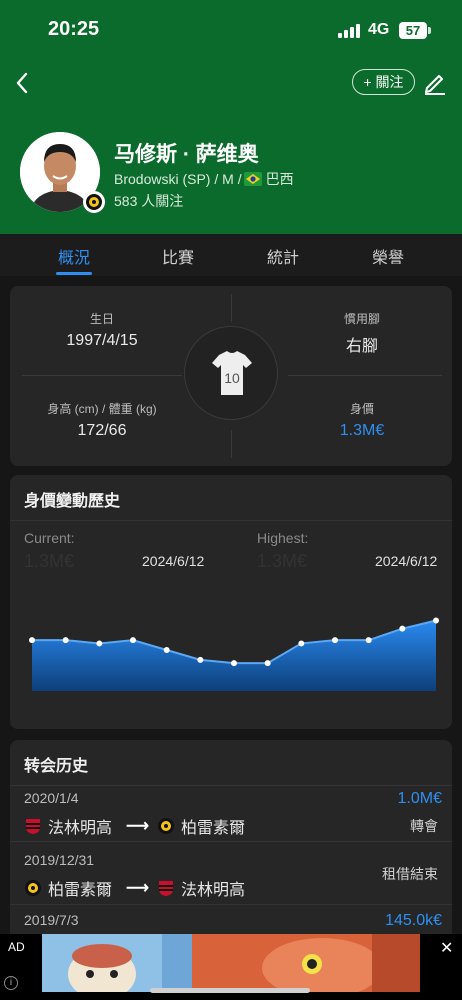 This screenshot has width=462, height=1000. I want to click on nationality: 巴西, so click(279, 179).